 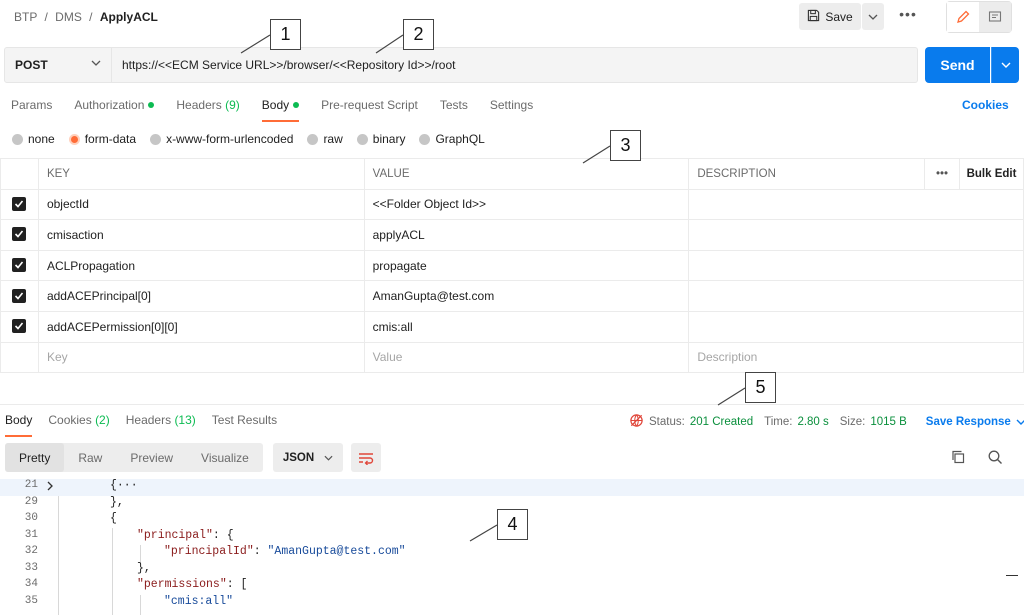 I want to click on save-options-button, so click(x=873, y=16).